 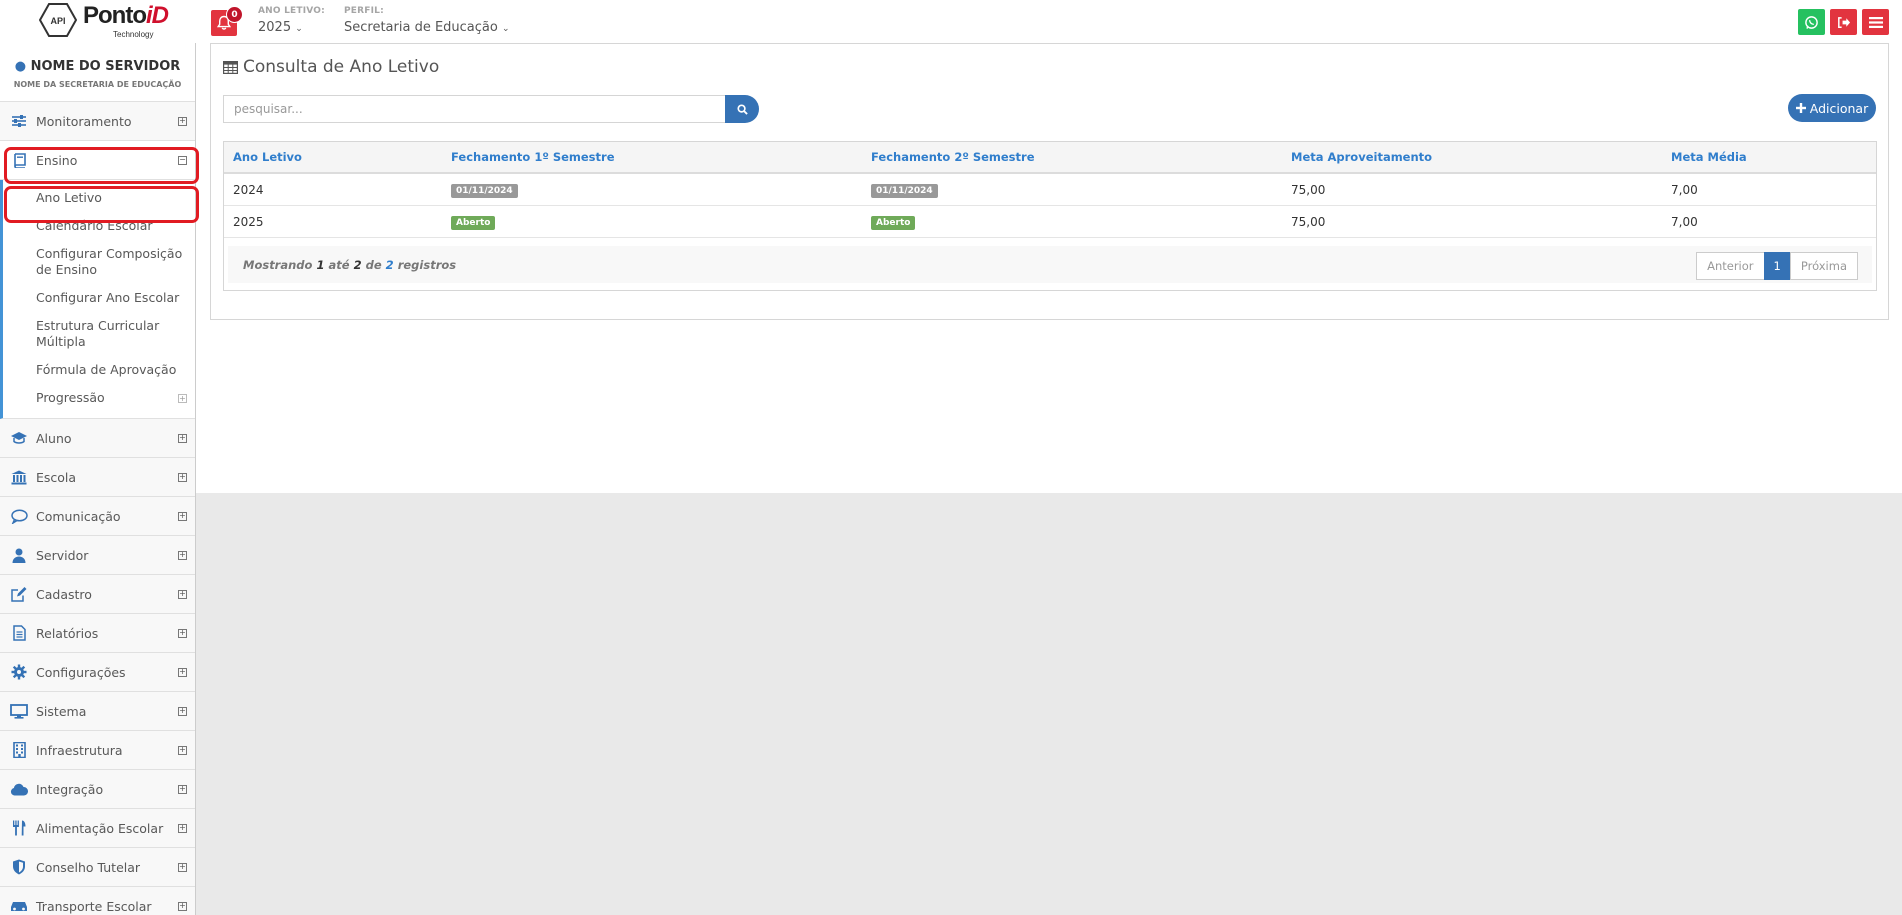 I want to click on chat-bubble-icon, so click(x=19, y=516).